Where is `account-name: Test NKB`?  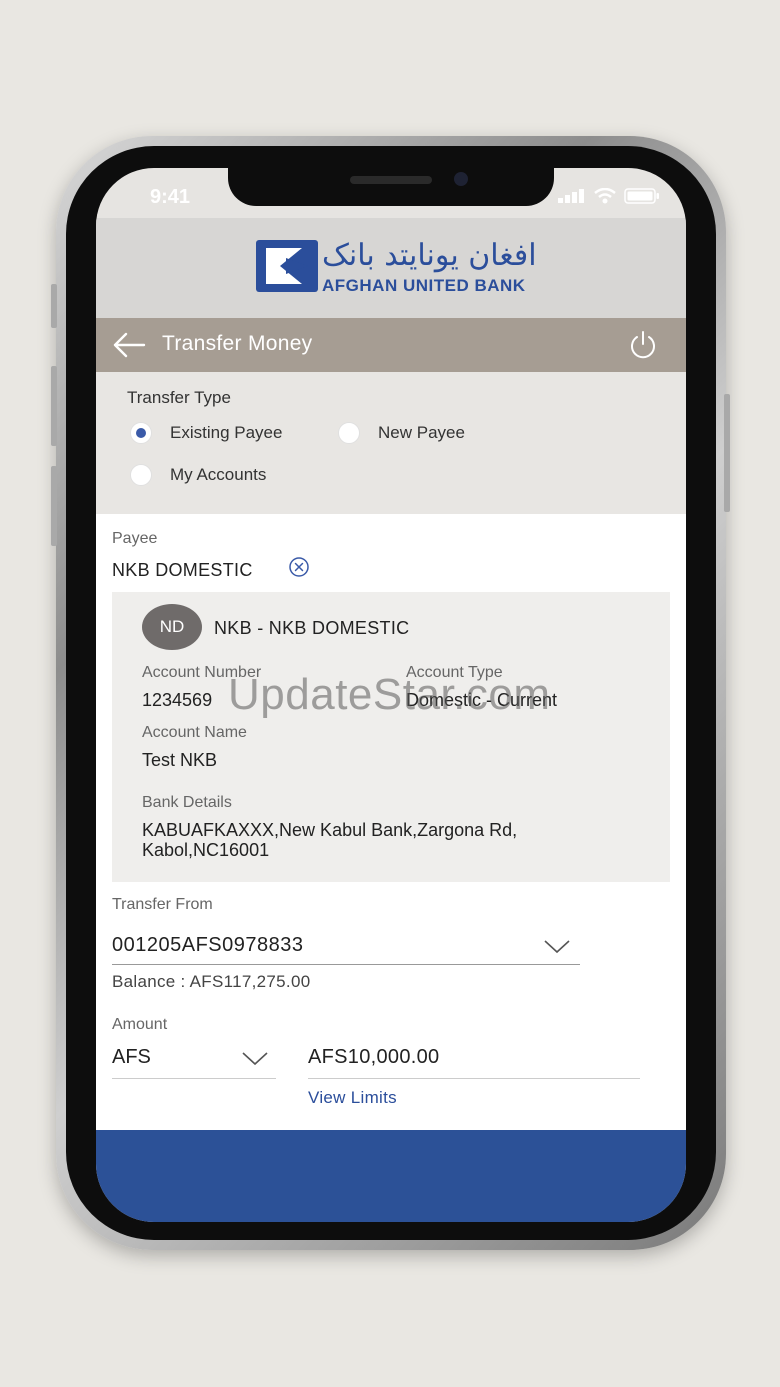 account-name: Test NKB is located at coordinates (180, 760).